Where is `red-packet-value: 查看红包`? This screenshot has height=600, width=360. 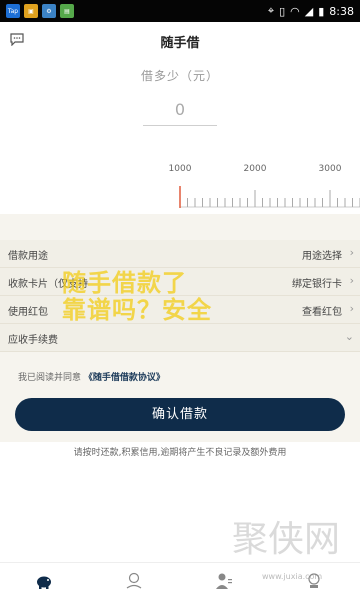 red-packet-value: 查看红包 is located at coordinates (322, 312).